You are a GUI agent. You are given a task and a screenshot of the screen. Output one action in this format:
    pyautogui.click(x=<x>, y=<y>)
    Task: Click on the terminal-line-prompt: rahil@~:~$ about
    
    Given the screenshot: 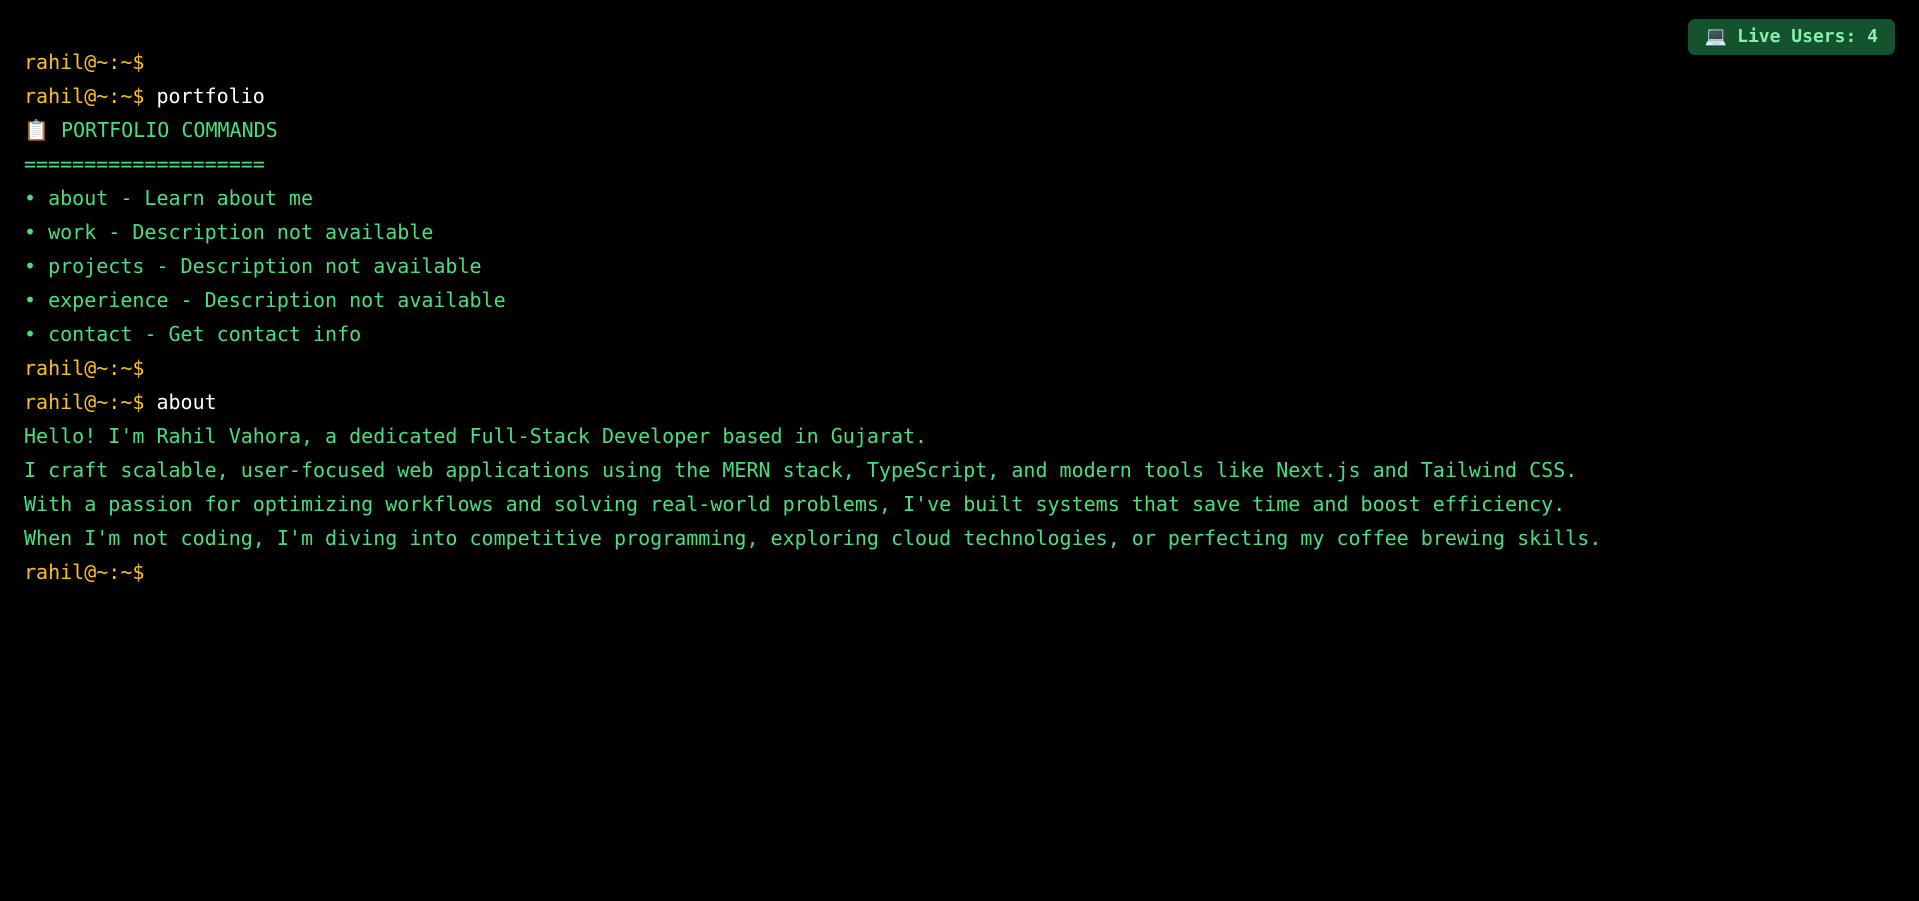 What is the action you would take?
    pyautogui.click(x=959, y=402)
    